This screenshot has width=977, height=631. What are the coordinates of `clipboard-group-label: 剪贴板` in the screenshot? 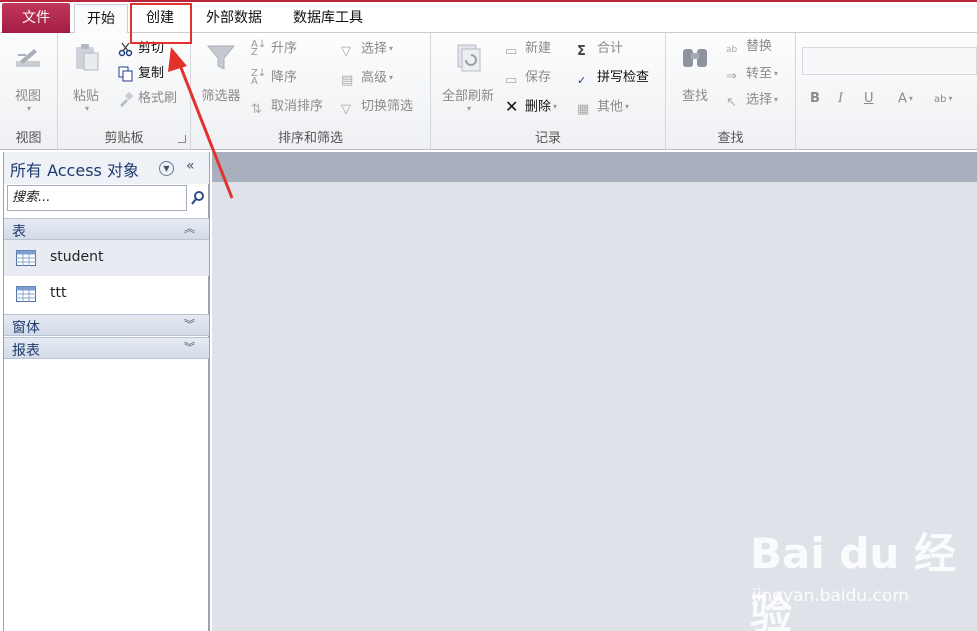 It's located at (124, 138).